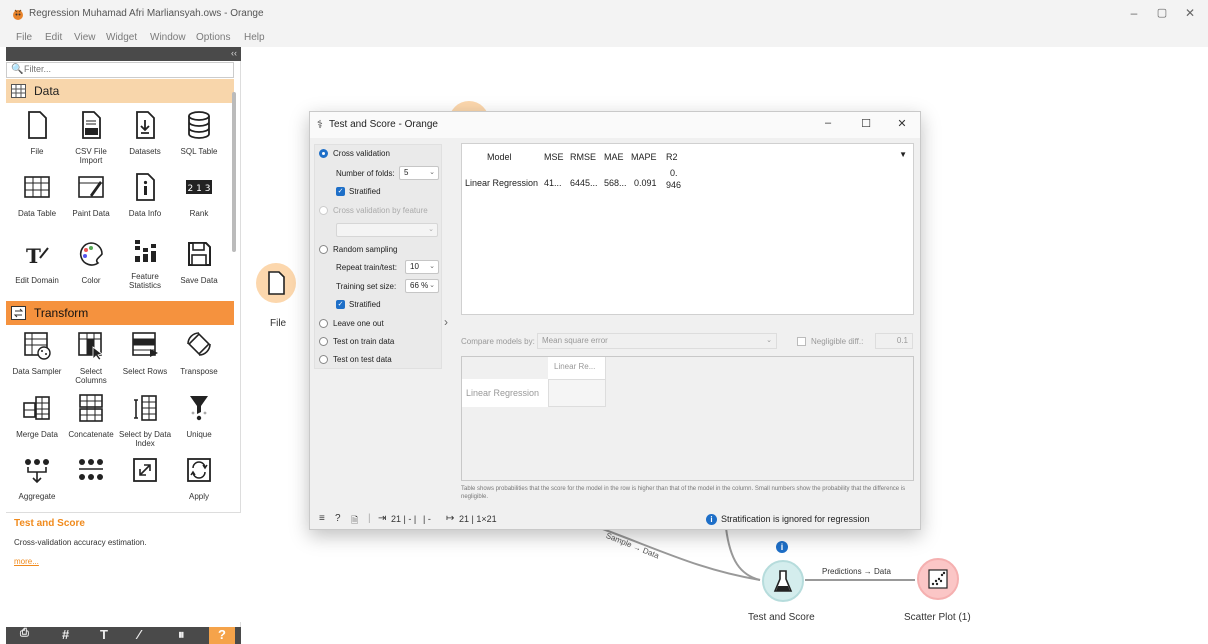  What do you see at coordinates (828, 123) in the screenshot?
I see `dialog-minimize-button: –` at bounding box center [828, 123].